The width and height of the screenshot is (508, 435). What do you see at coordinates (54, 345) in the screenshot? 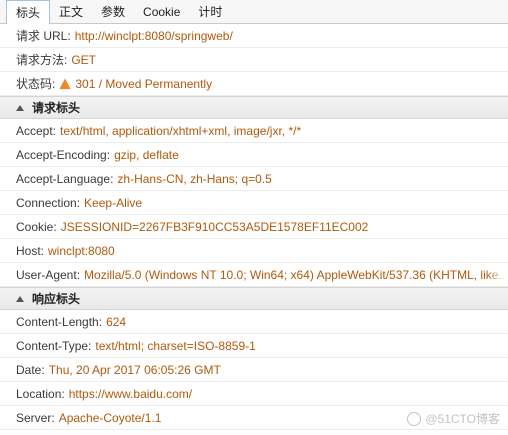
I see `header-key: Content-Type:` at bounding box center [54, 345].